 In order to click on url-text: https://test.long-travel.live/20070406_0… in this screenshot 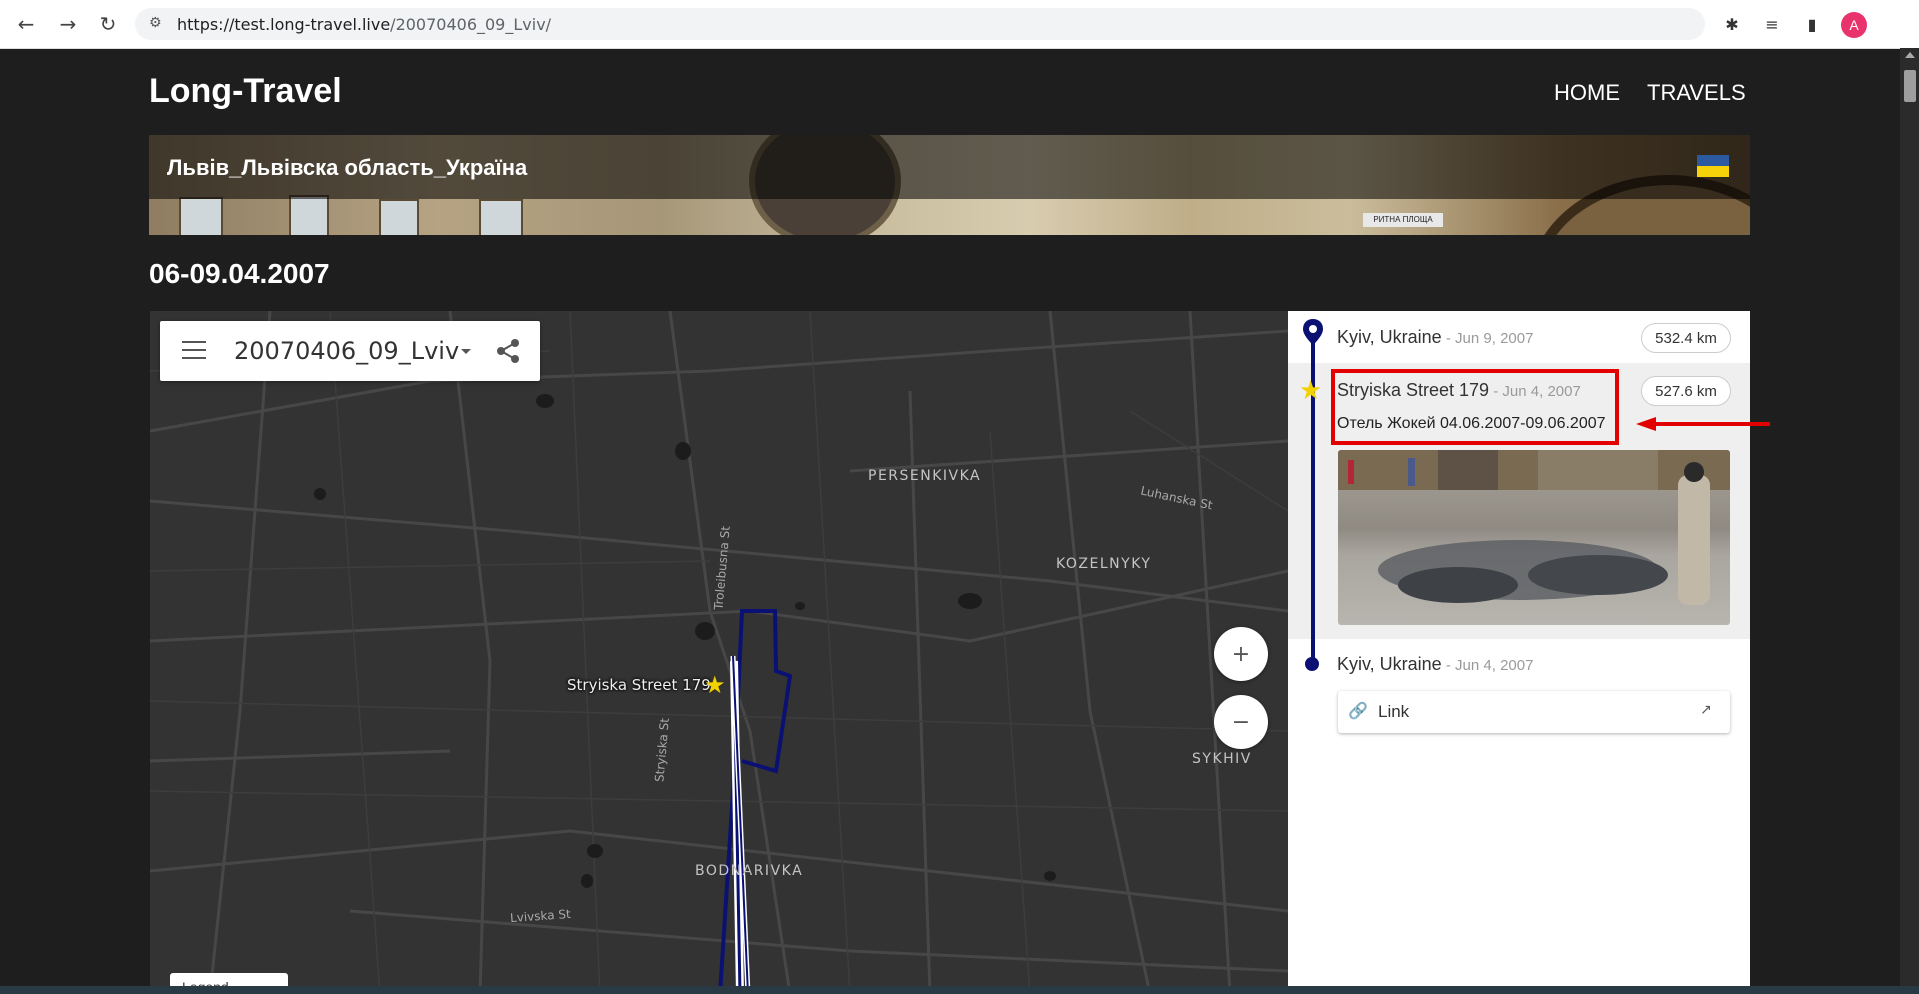, I will do `click(364, 24)`.